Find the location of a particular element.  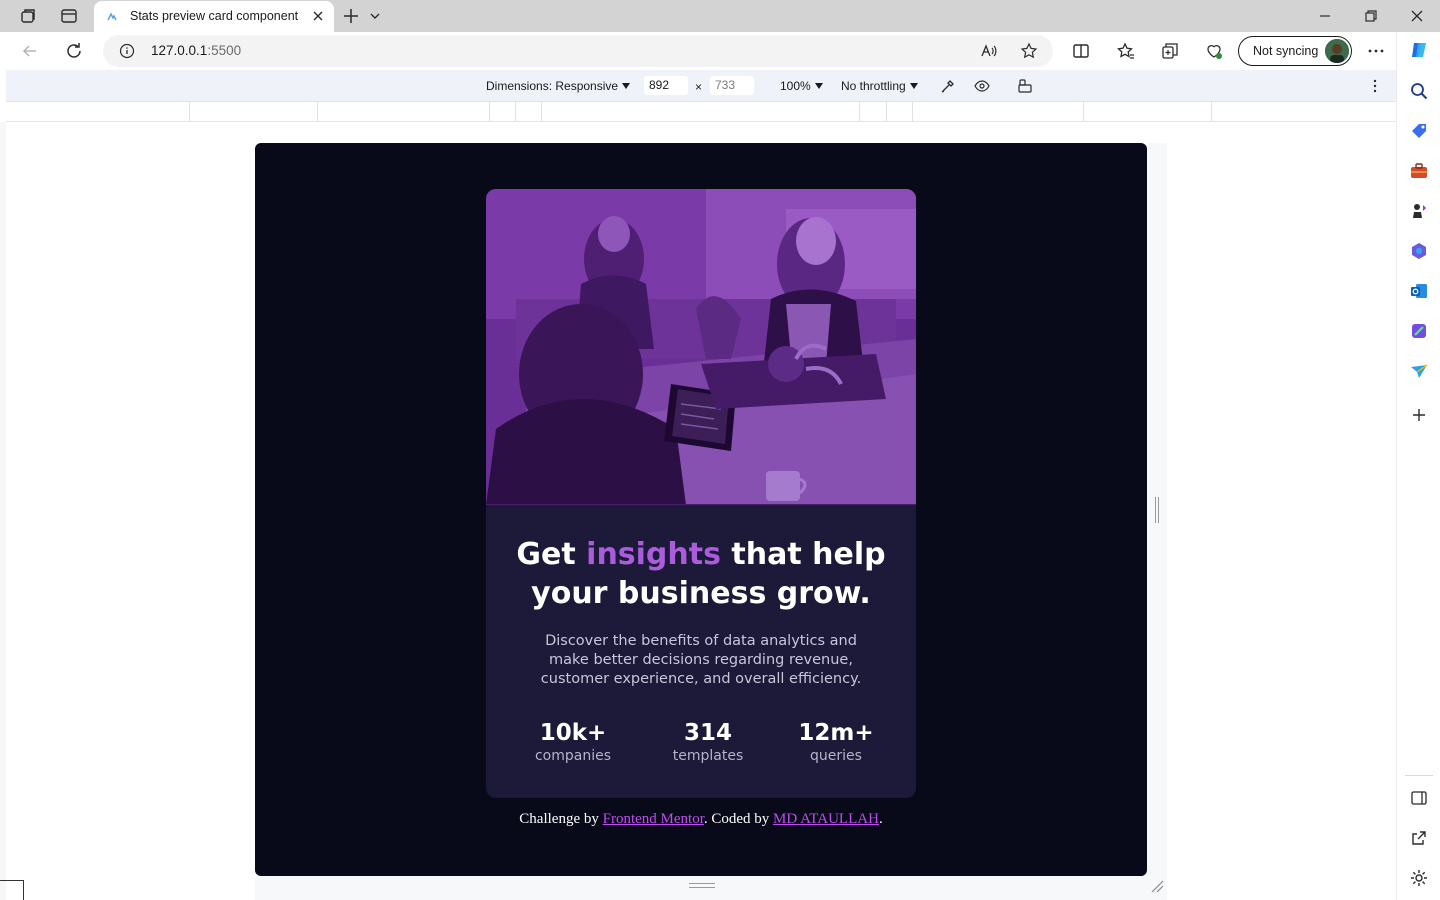

drop-send-icon is located at coordinates (1419, 371).